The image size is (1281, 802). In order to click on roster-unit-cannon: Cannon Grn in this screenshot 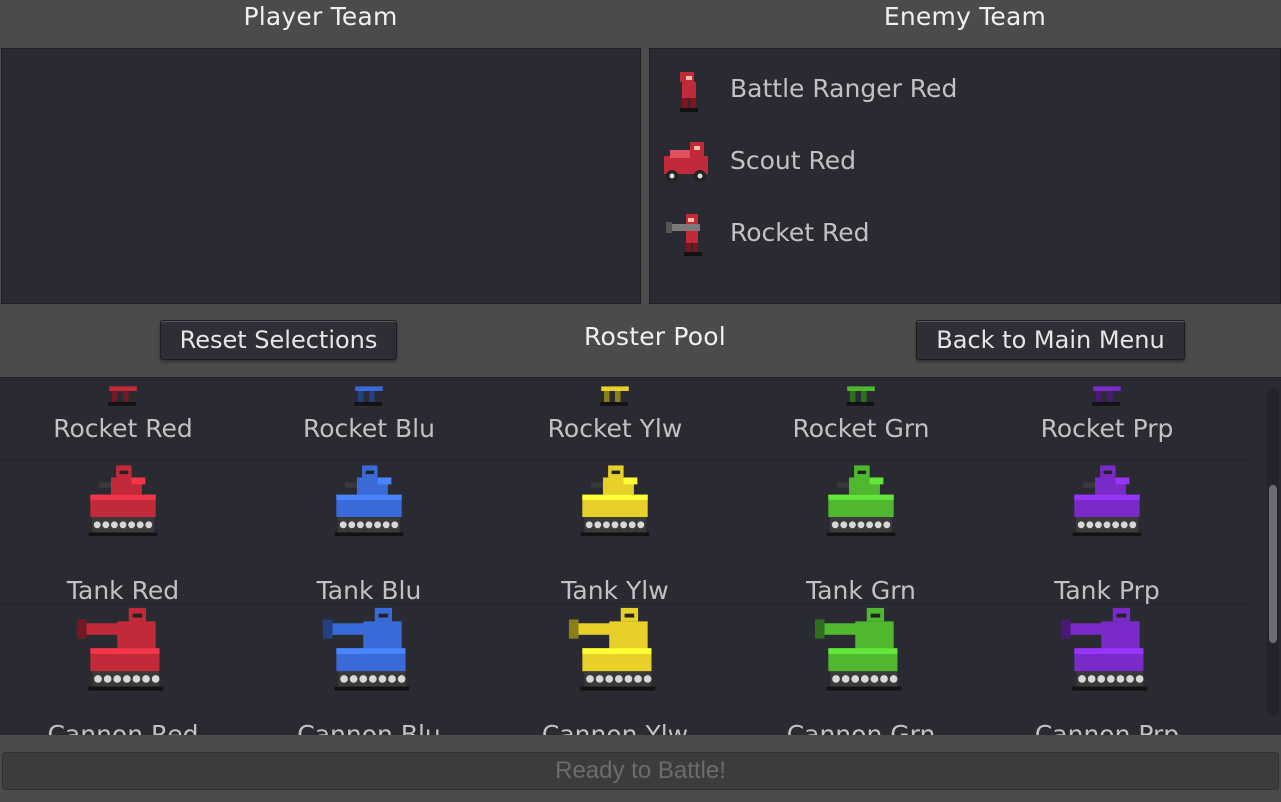, I will do `click(861, 669)`.